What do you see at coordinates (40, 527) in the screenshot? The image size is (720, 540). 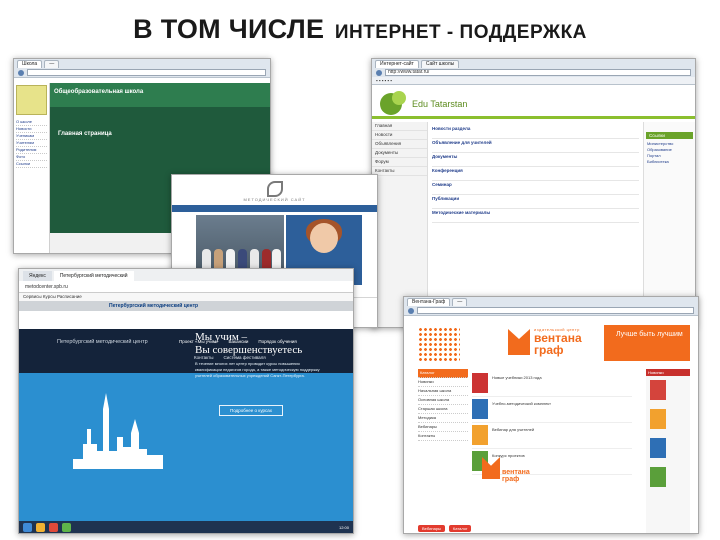 I see `folder-icon` at bounding box center [40, 527].